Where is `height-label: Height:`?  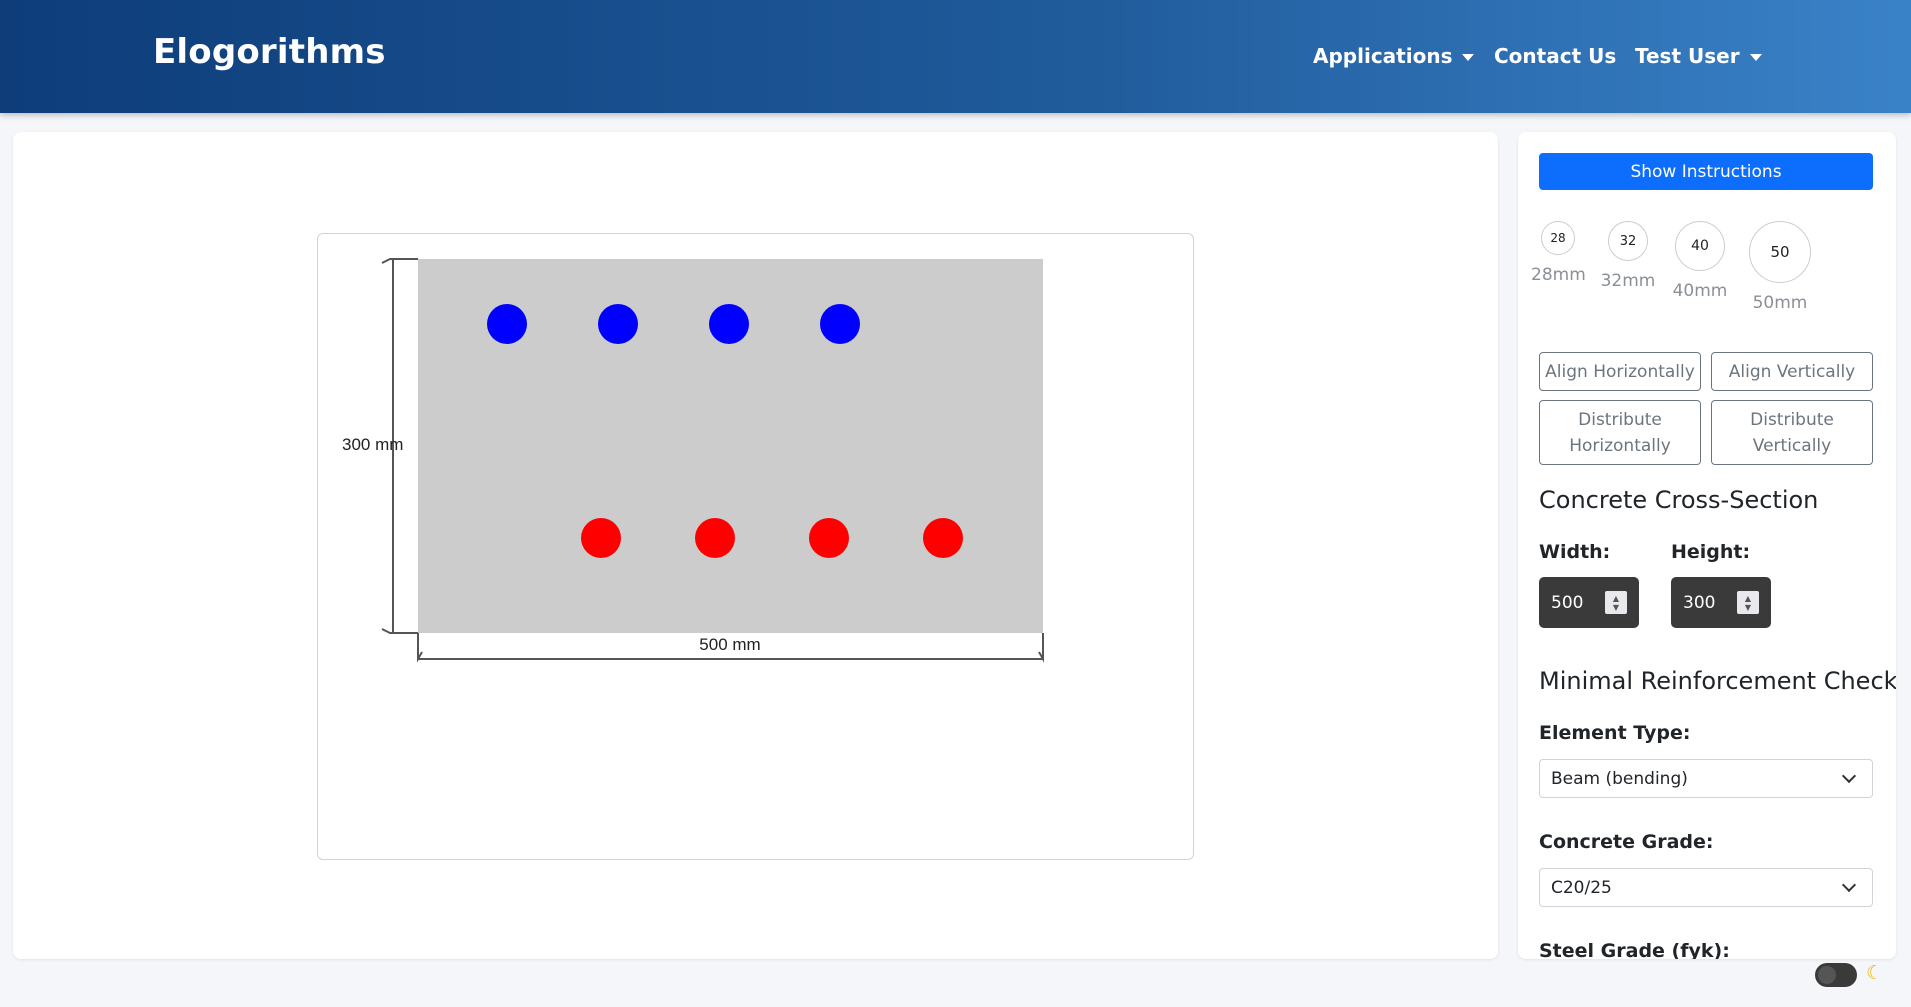 height-label: Height: is located at coordinates (1711, 552).